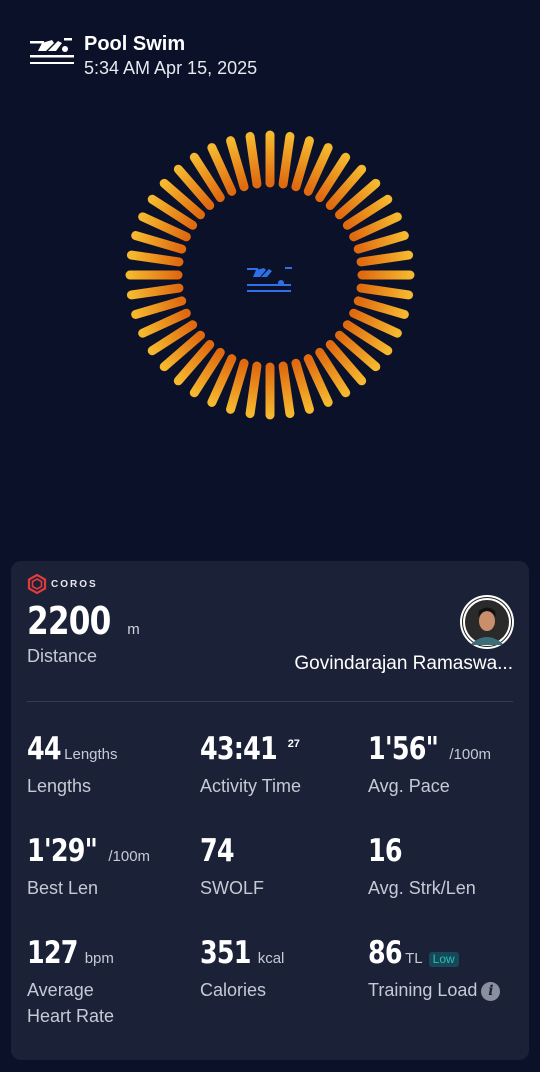 The width and height of the screenshot is (540, 1072). I want to click on divider, so click(270, 701).